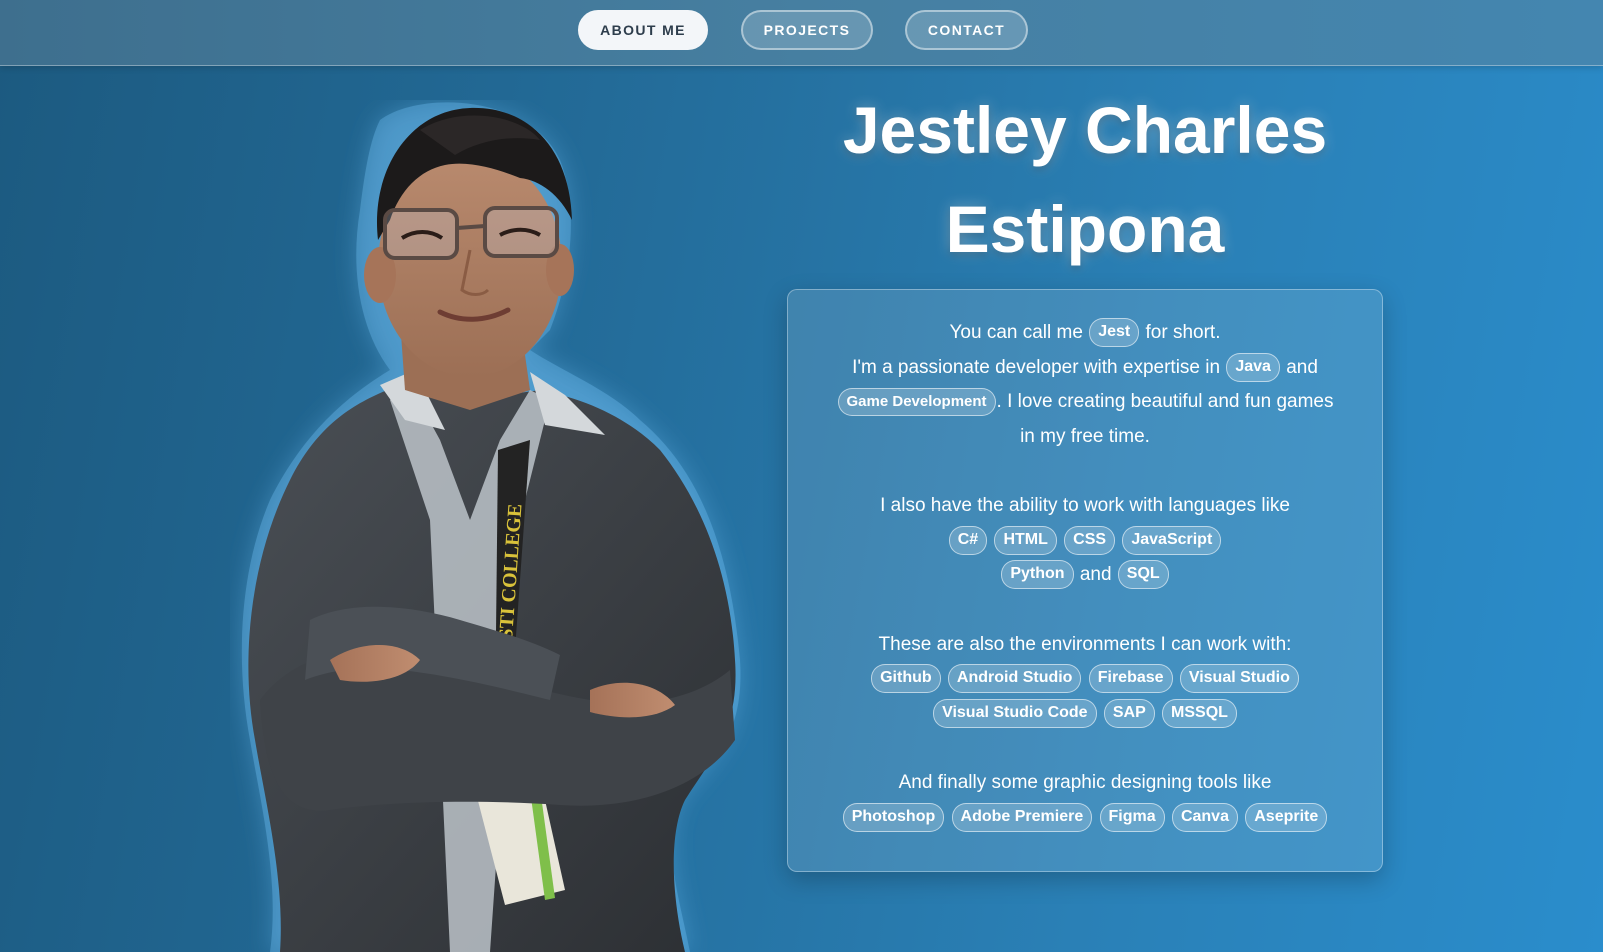  What do you see at coordinates (1132, 817) in the screenshot?
I see `design-tool-chip: Figma` at bounding box center [1132, 817].